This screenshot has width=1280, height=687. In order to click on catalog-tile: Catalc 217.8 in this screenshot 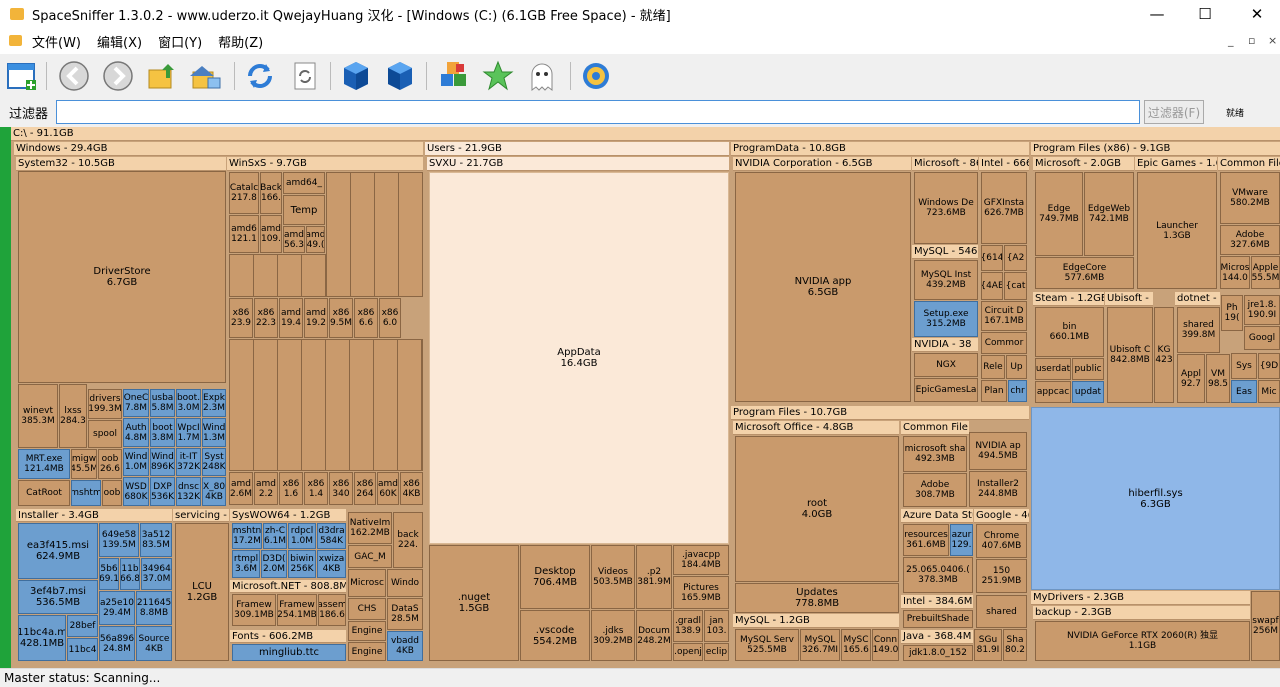, I will do `click(244, 193)`.